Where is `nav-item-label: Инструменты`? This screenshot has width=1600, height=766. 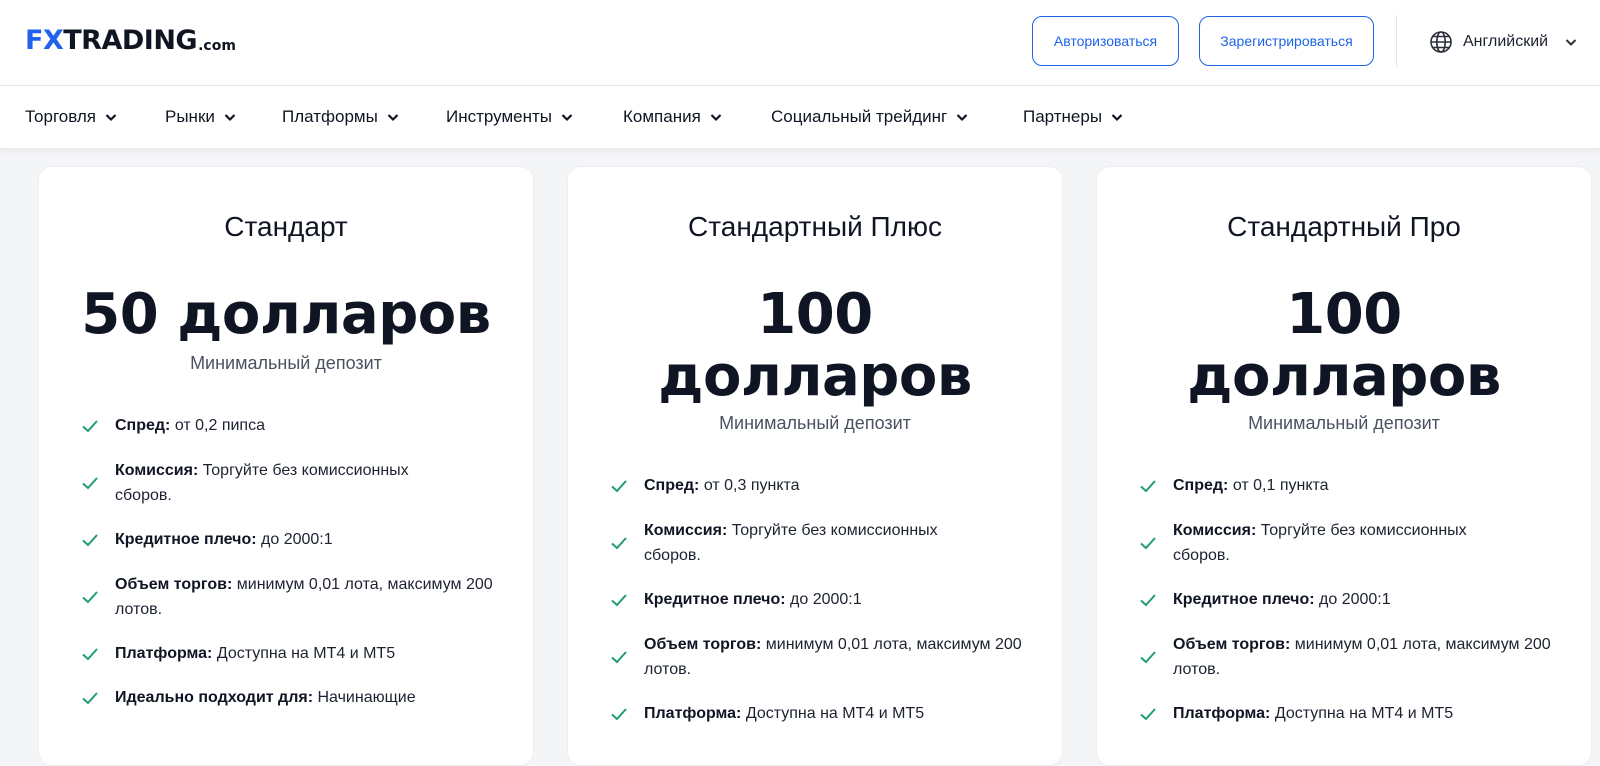
nav-item-label: Инструменты is located at coordinates (499, 116).